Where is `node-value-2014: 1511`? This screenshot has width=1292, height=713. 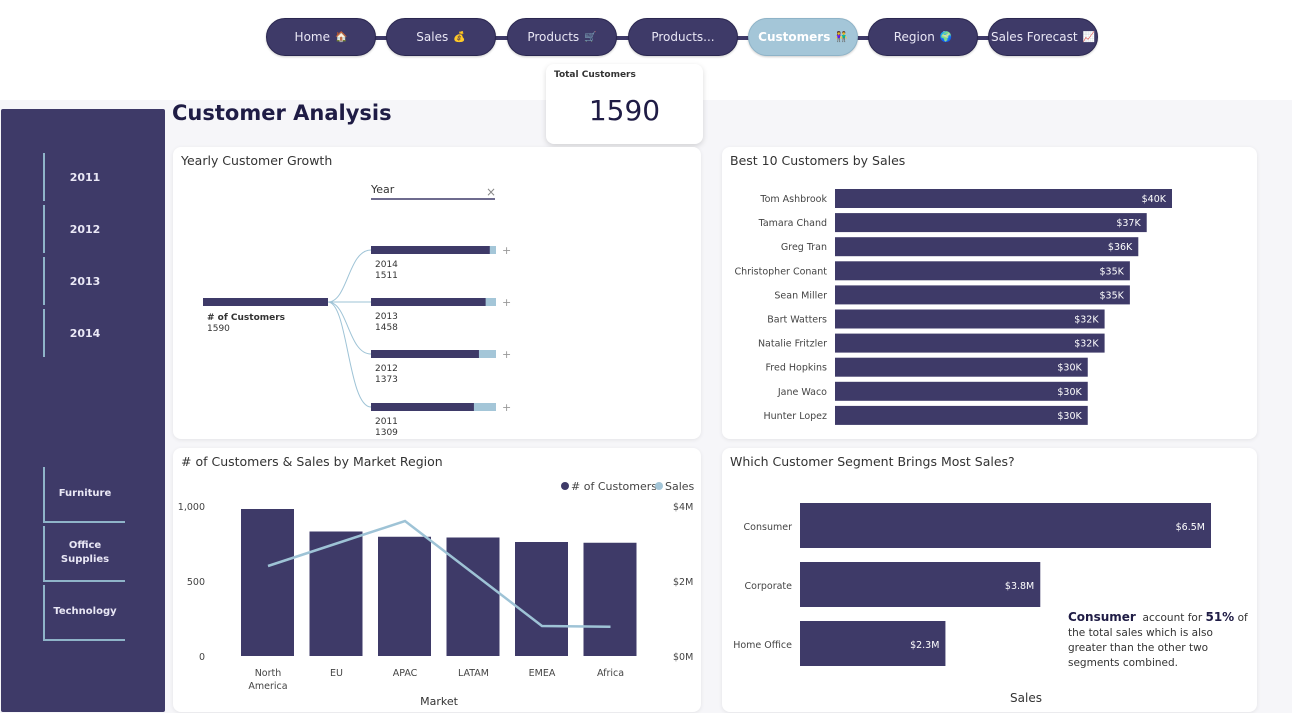
node-value-2014: 1511 is located at coordinates (386, 276).